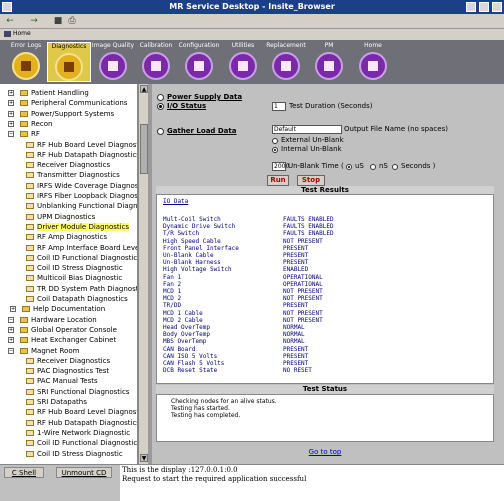  Describe the element at coordinates (196, 131) in the screenshot. I see `option-gather-load-data: Gather Load Data` at that location.